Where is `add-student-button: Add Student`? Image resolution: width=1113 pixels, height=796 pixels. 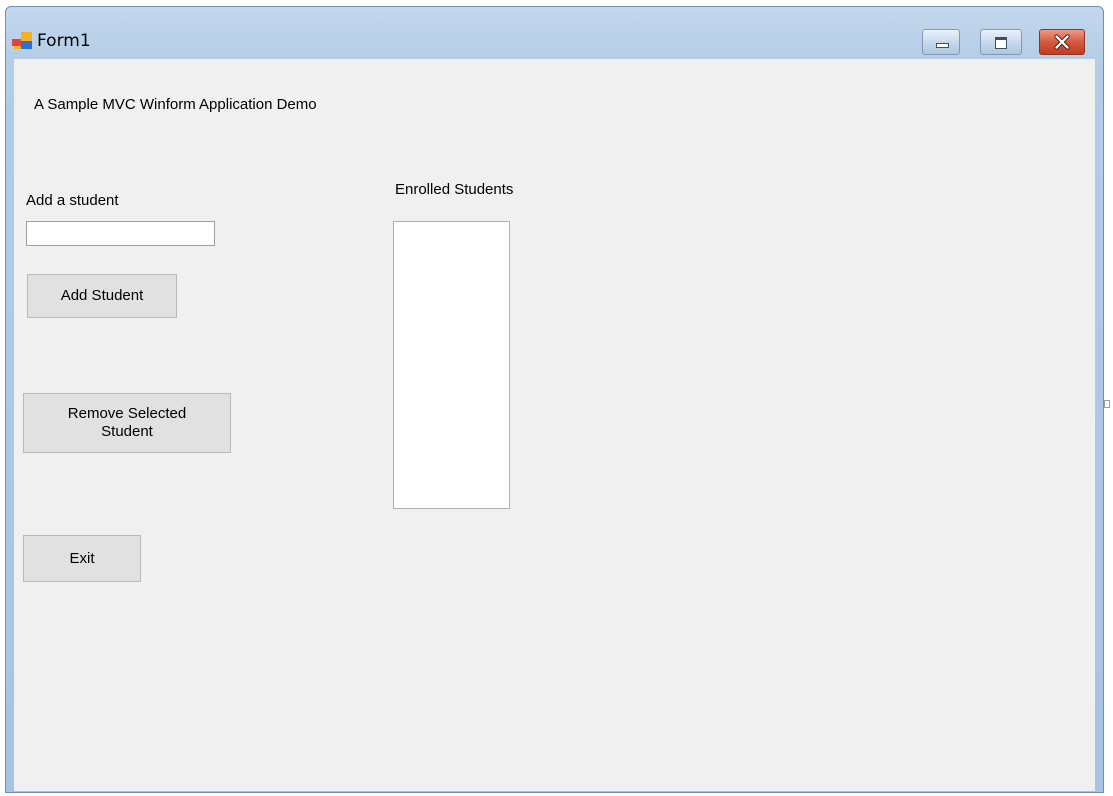 add-student-button: Add Student is located at coordinates (102, 296).